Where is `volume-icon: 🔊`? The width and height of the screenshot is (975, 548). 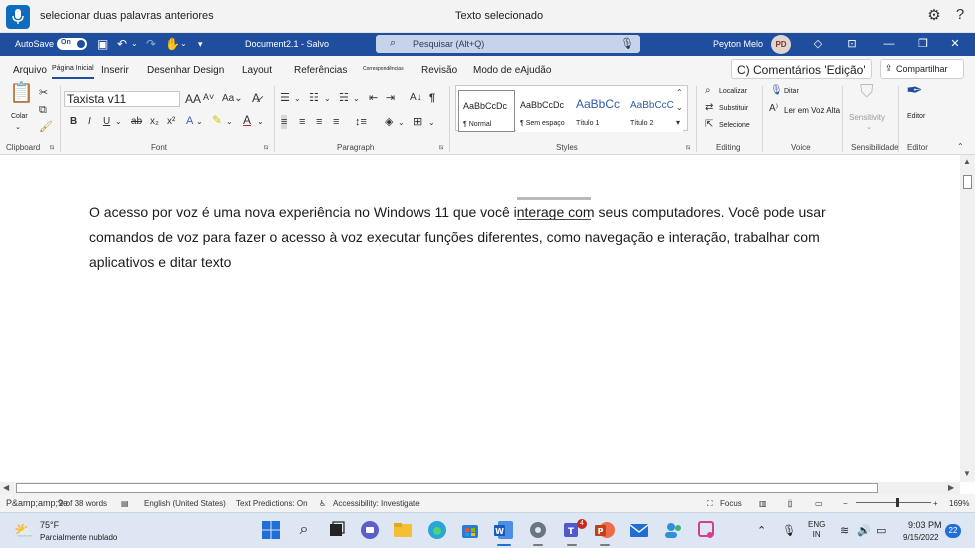 volume-icon: 🔊 is located at coordinates (864, 530).